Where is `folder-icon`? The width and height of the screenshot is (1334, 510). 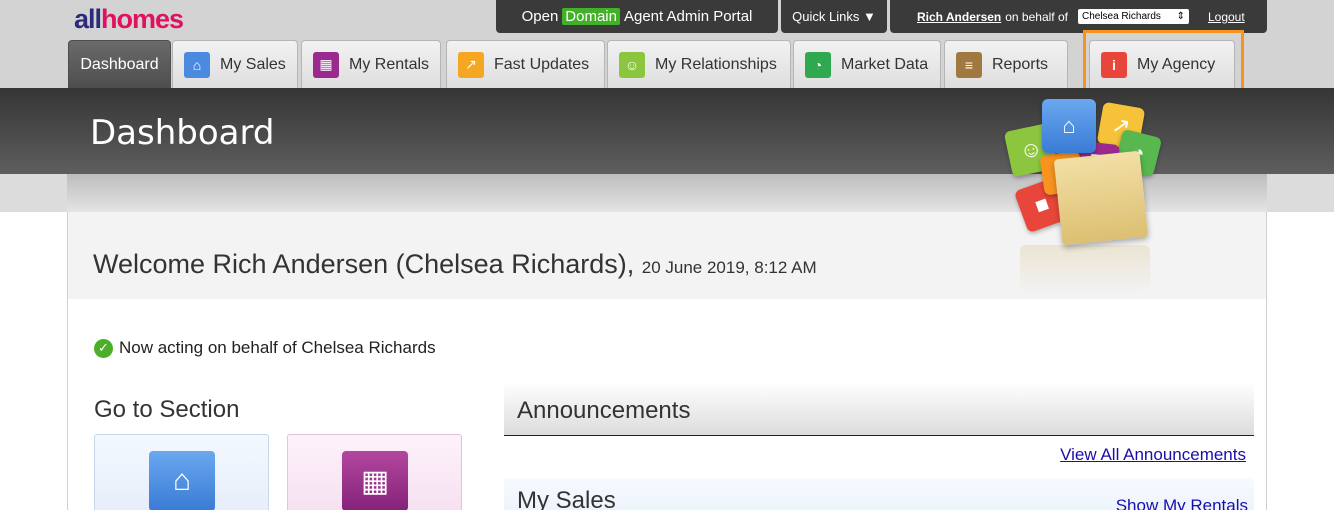
folder-icon is located at coordinates (1101, 198).